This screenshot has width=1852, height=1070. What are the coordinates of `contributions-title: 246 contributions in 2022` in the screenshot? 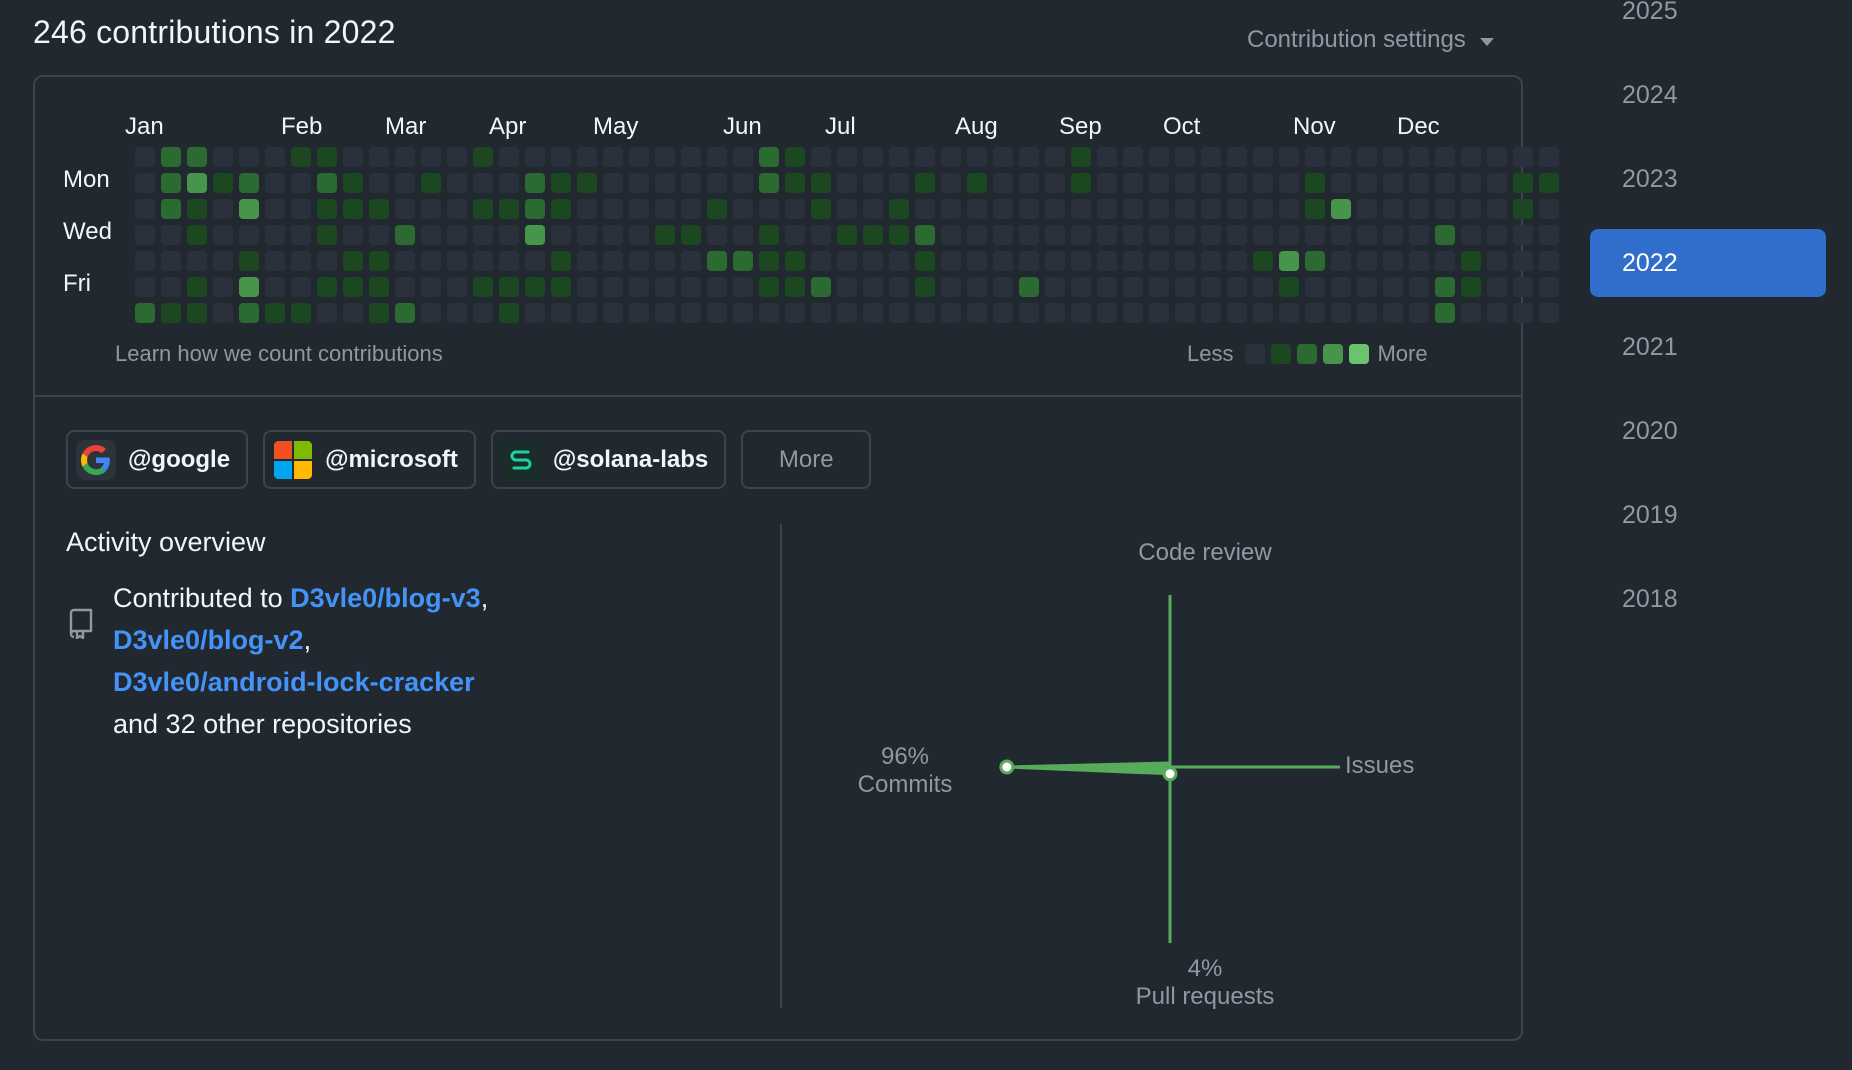 It's located at (214, 32).